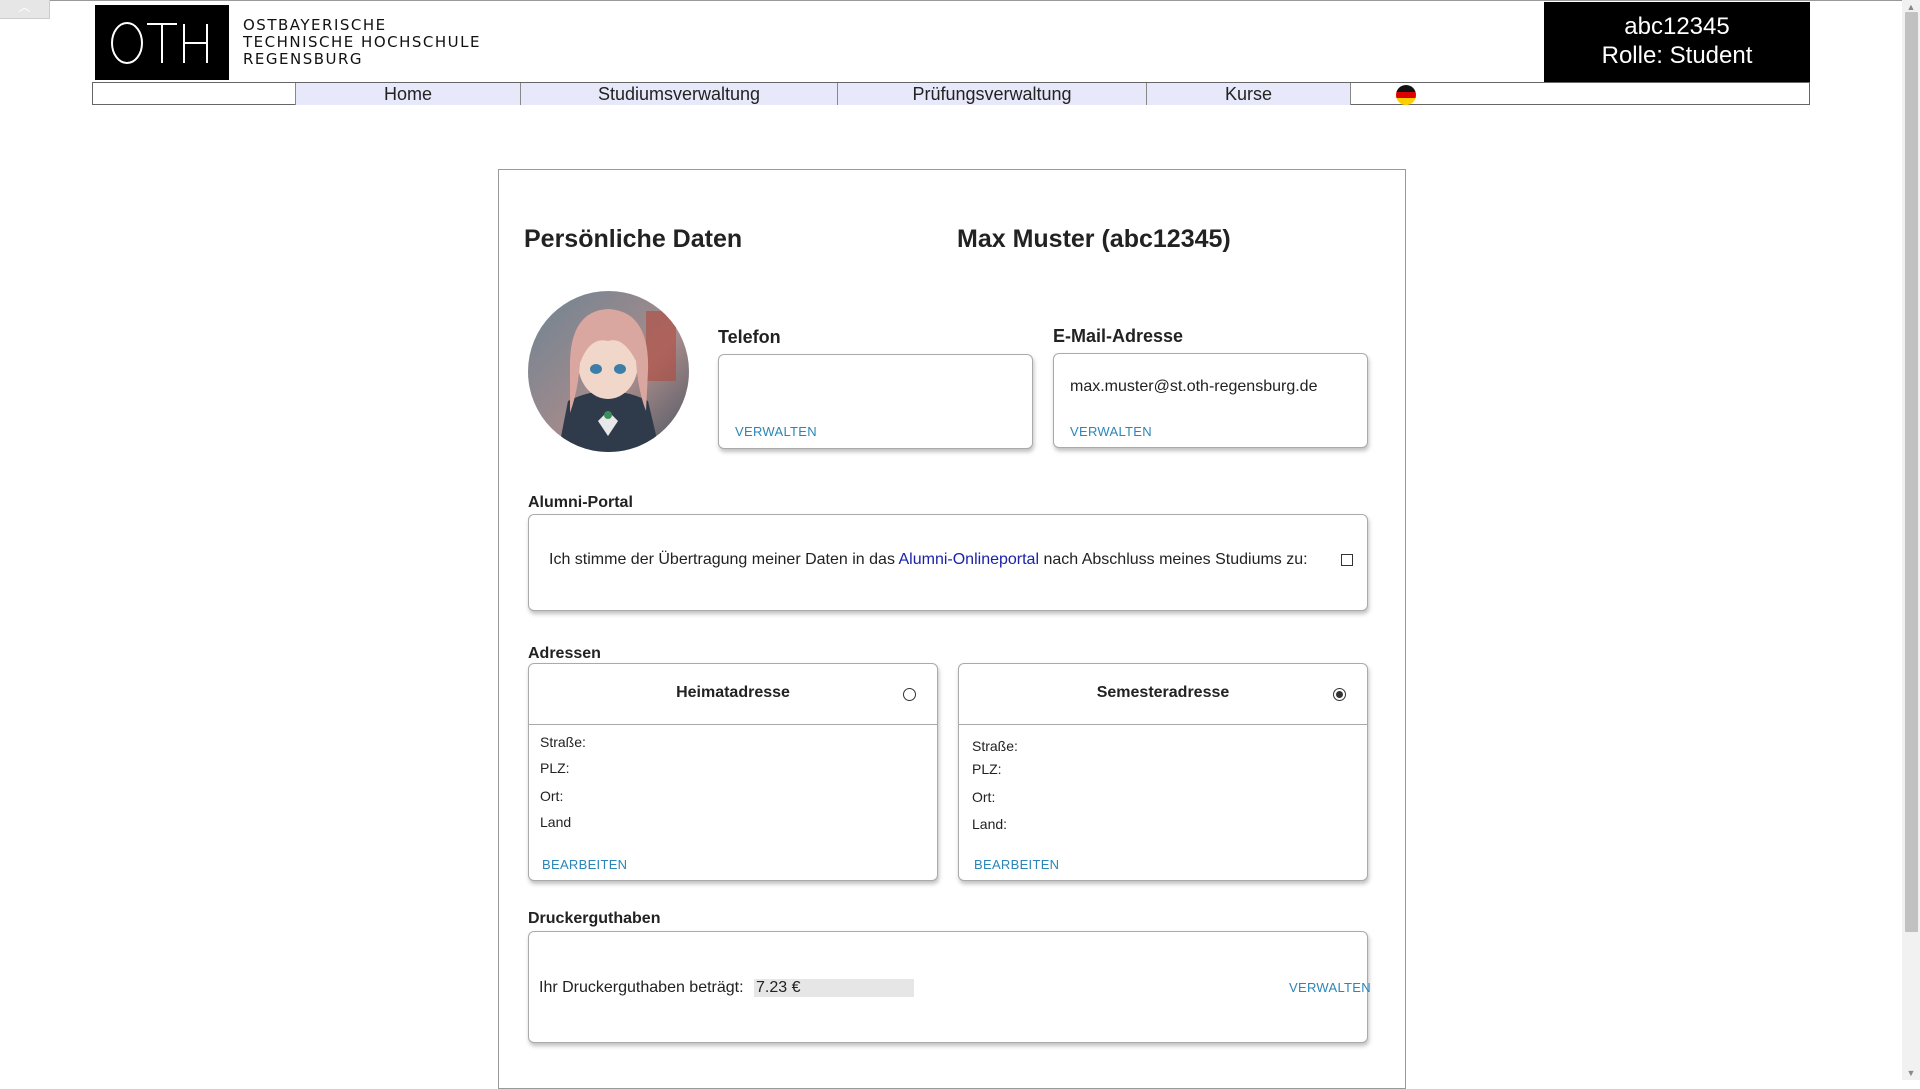 The height and width of the screenshot is (1089, 1920). I want to click on semester-address-card: Semesteradresse, so click(1163, 772).